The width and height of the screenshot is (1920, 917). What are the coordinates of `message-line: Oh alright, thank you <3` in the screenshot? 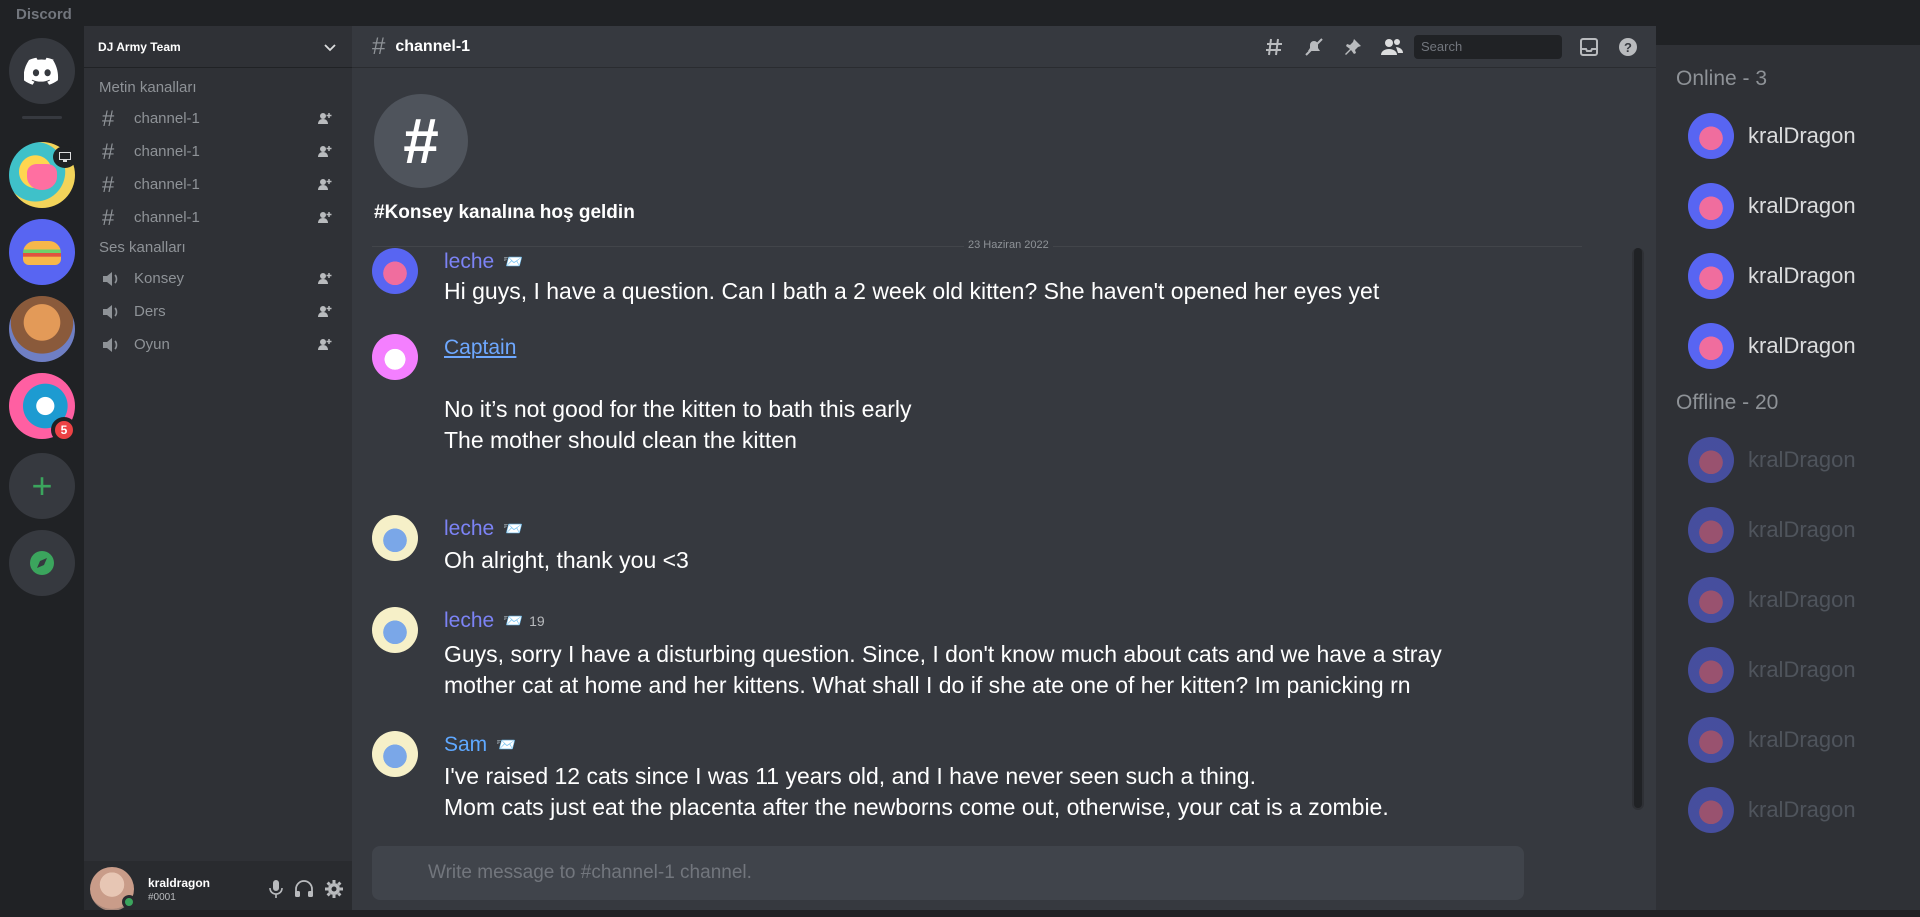 It's located at (566, 560).